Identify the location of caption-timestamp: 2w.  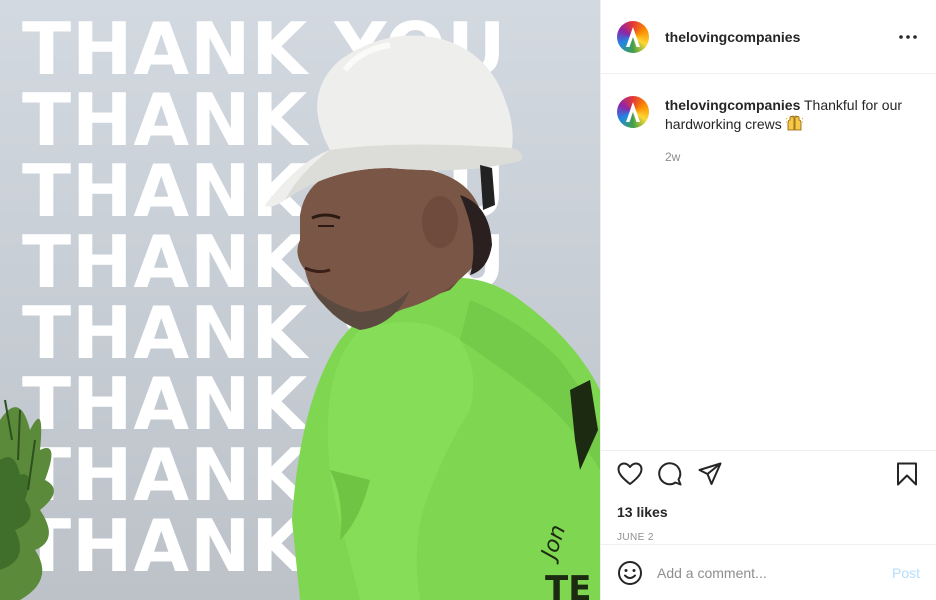
(792, 157).